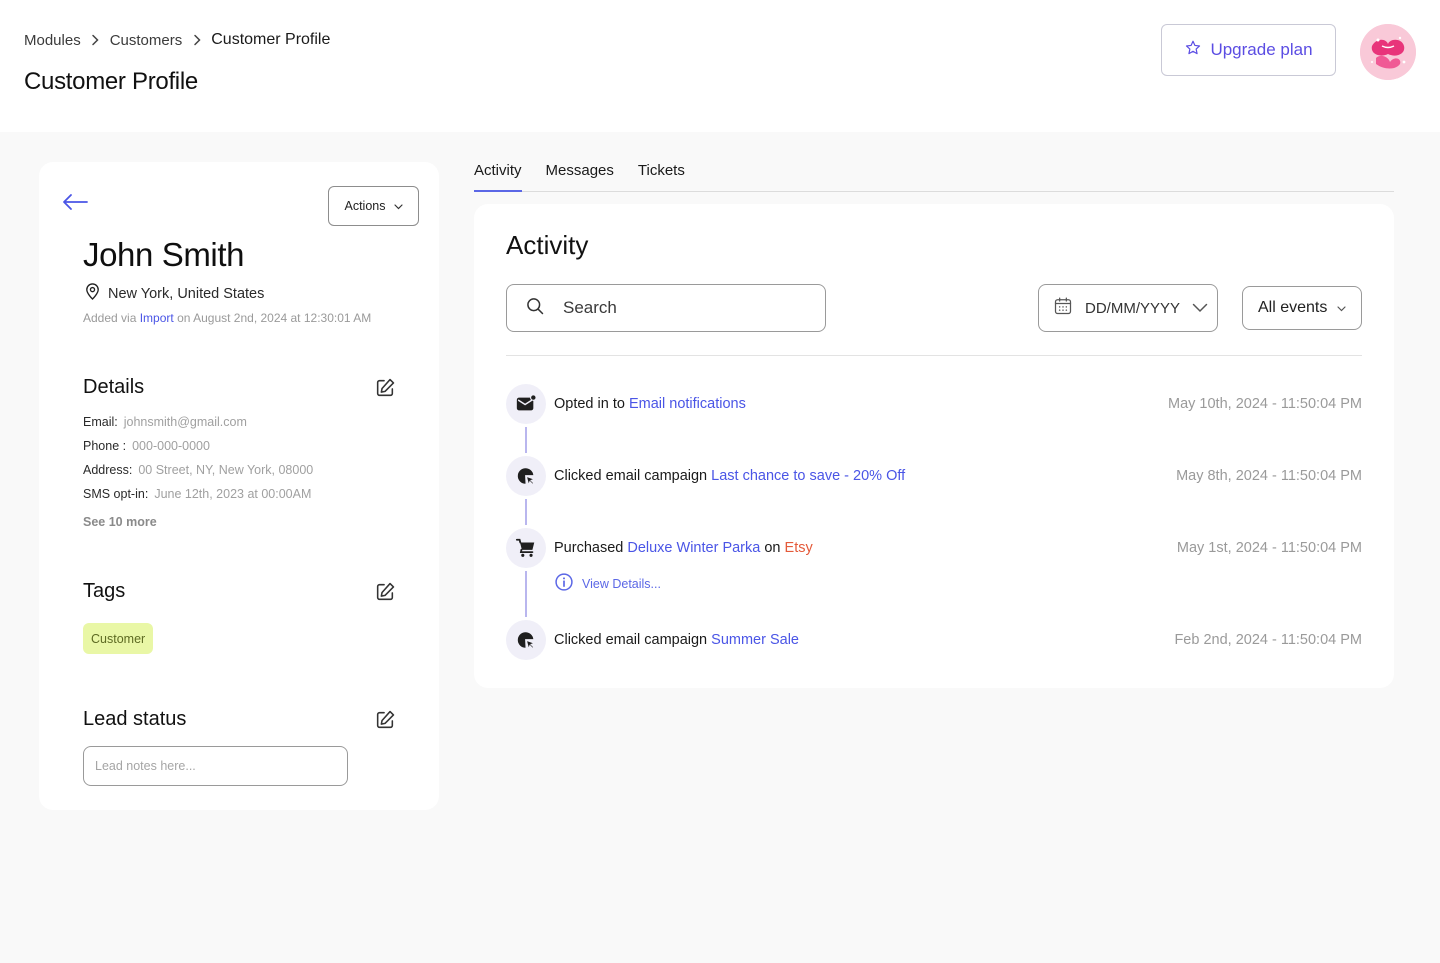 The height and width of the screenshot is (963, 1440). Describe the element at coordinates (52, 40) in the screenshot. I see `breadcrumb-modules: Modules` at that location.